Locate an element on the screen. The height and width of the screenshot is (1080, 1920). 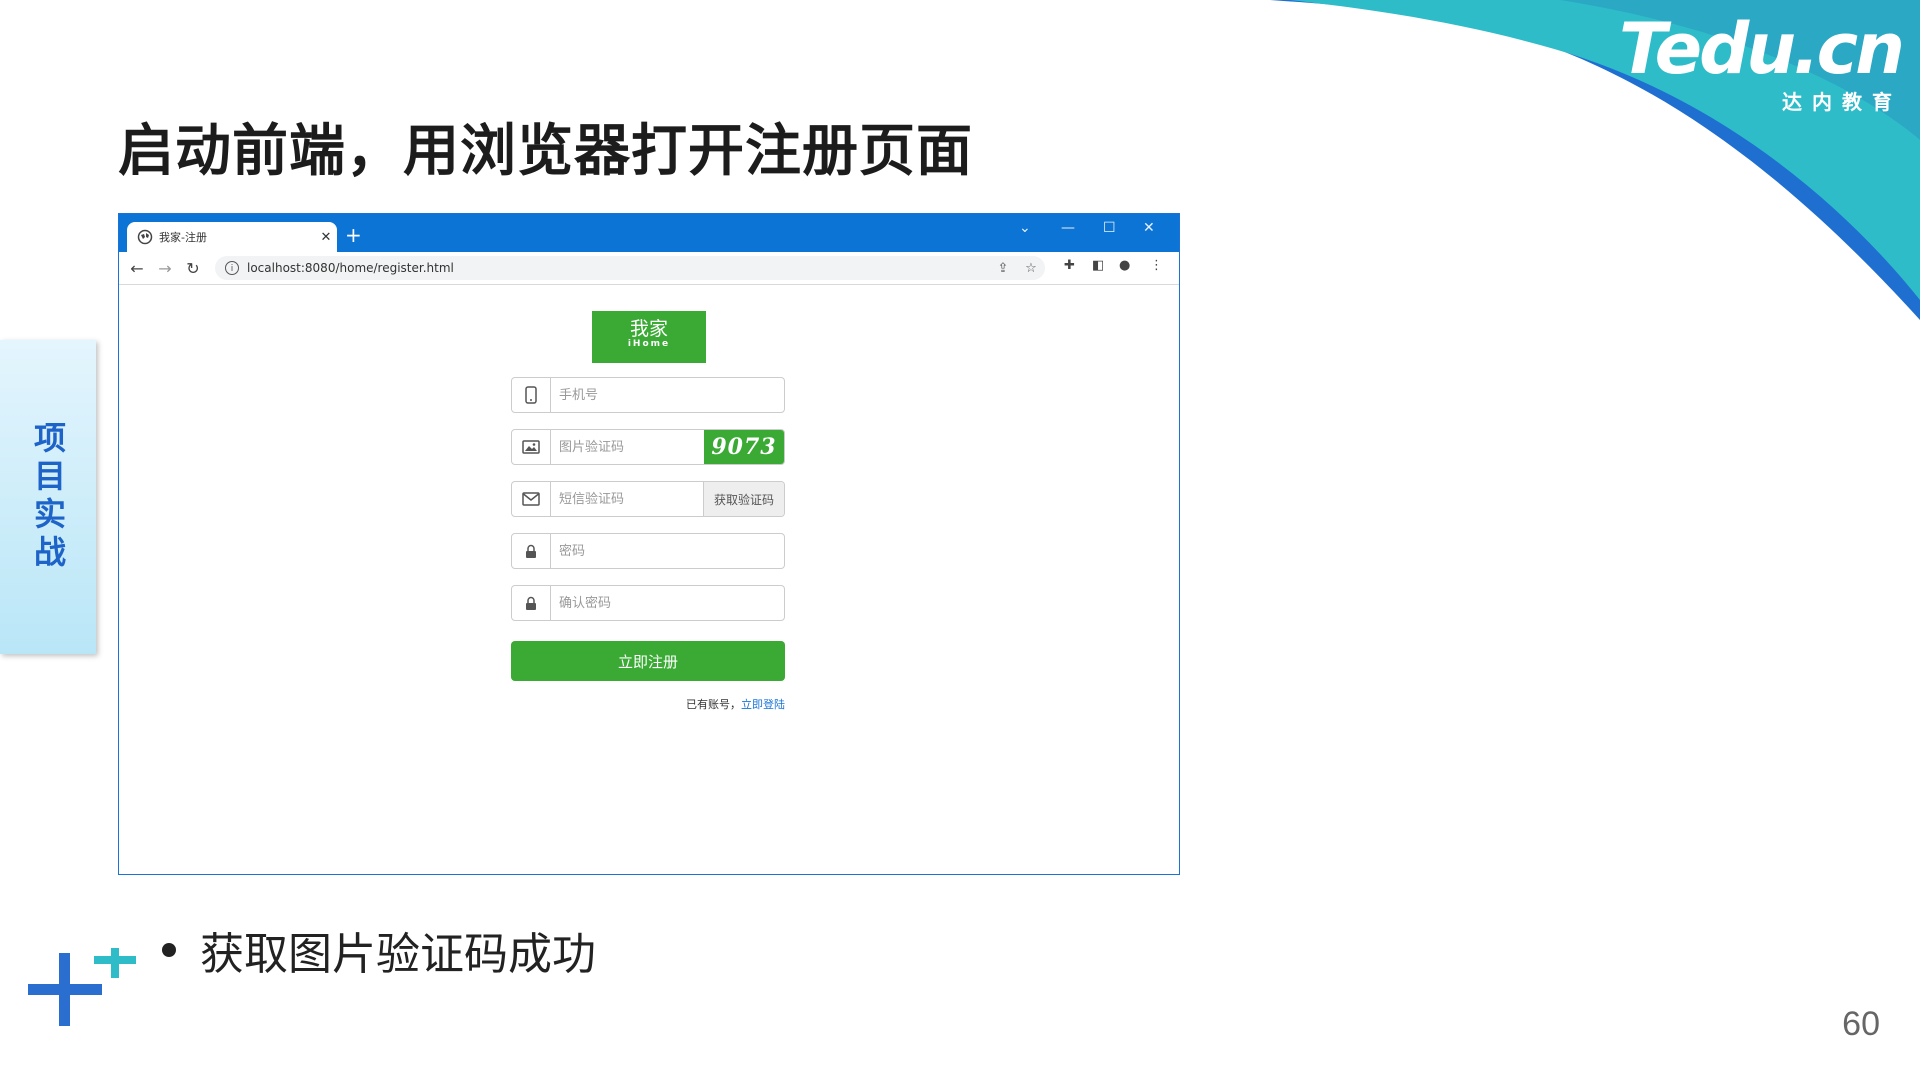
image-icon is located at coordinates (531, 447).